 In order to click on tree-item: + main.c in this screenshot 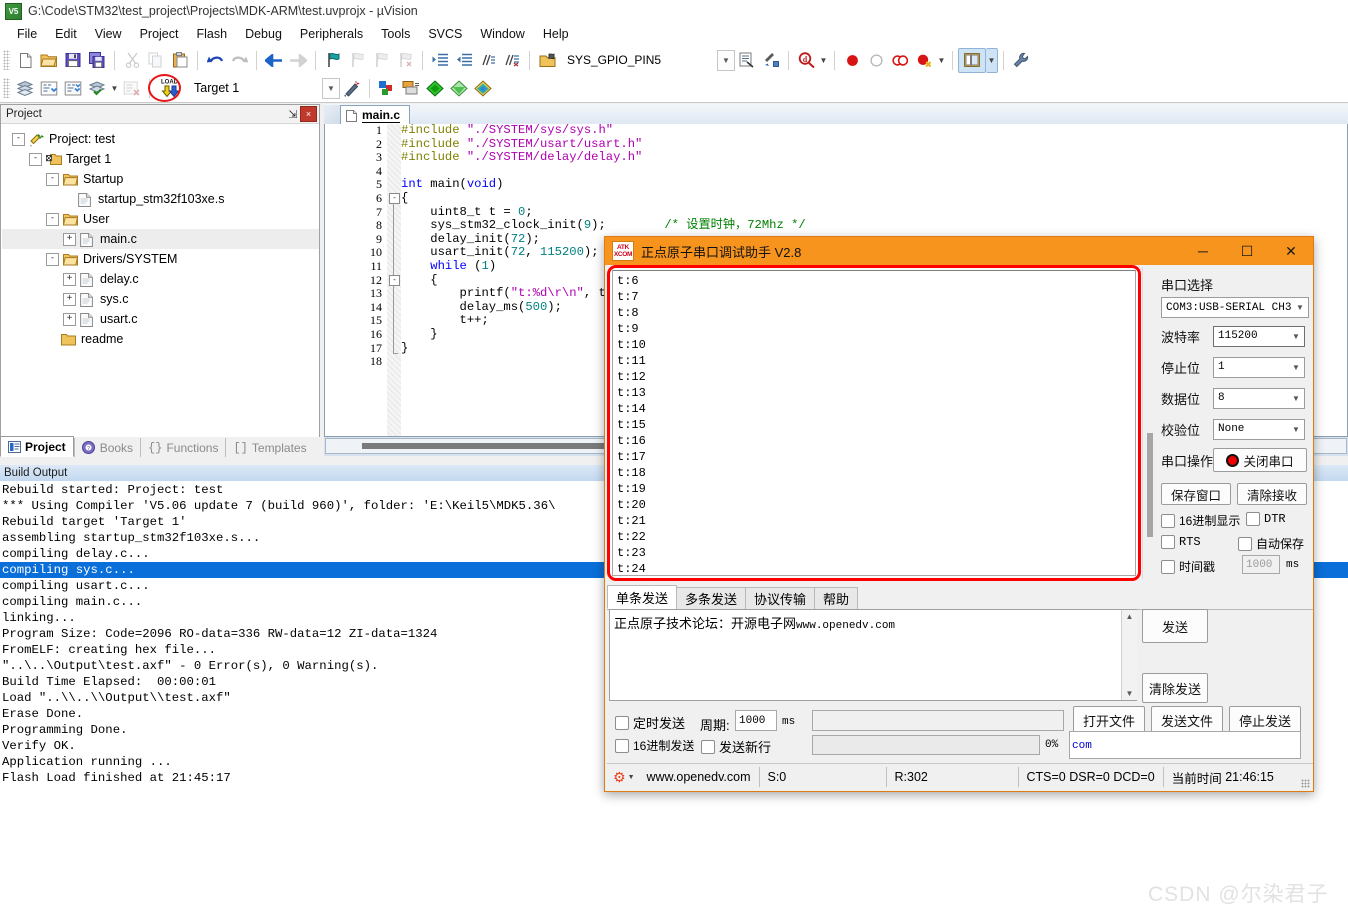, I will do `click(160, 239)`.